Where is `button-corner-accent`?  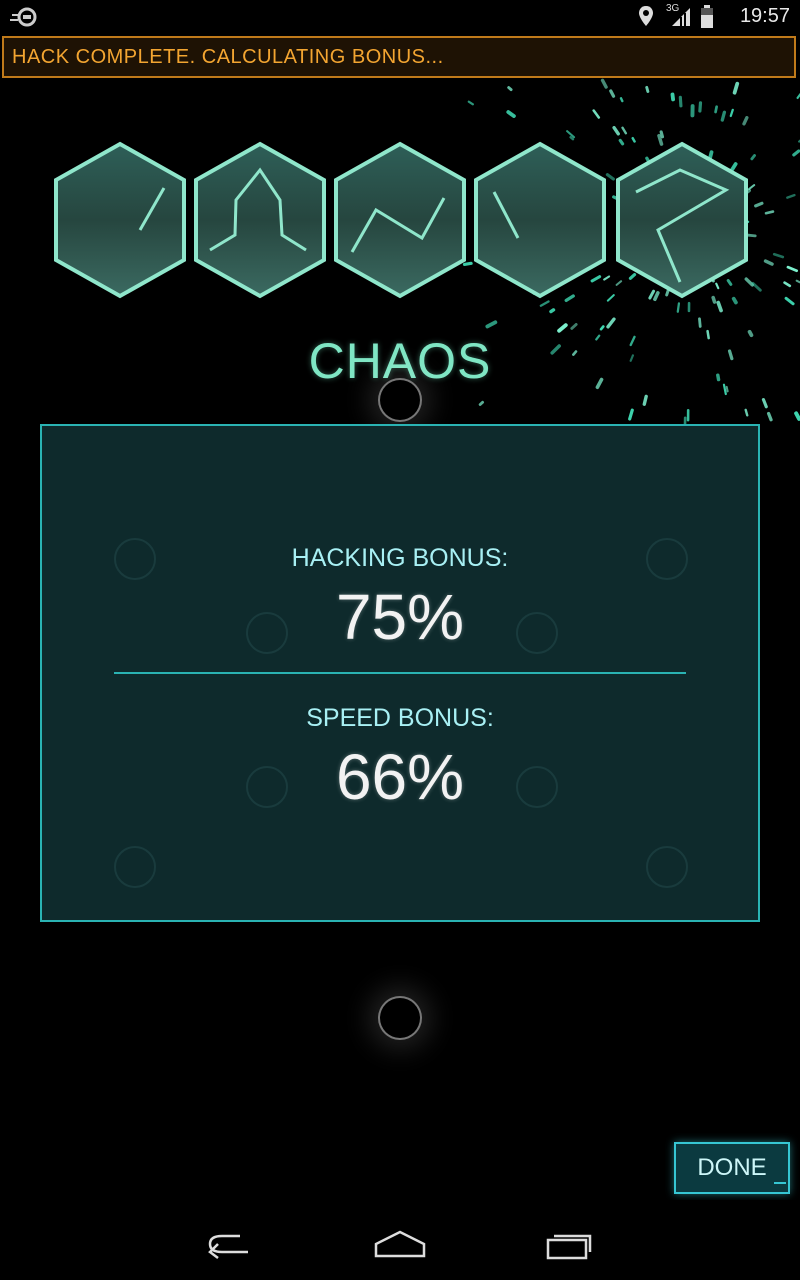
button-corner-accent is located at coordinates (780, 1186).